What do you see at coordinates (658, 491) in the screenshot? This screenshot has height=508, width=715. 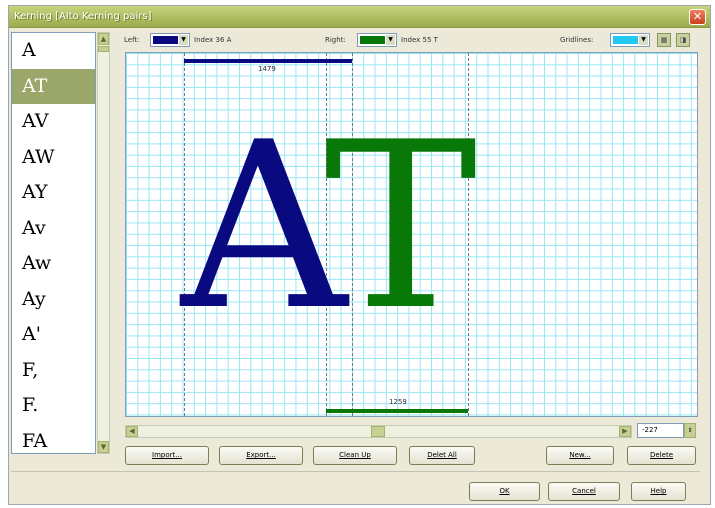 I see `help-button: Help` at bounding box center [658, 491].